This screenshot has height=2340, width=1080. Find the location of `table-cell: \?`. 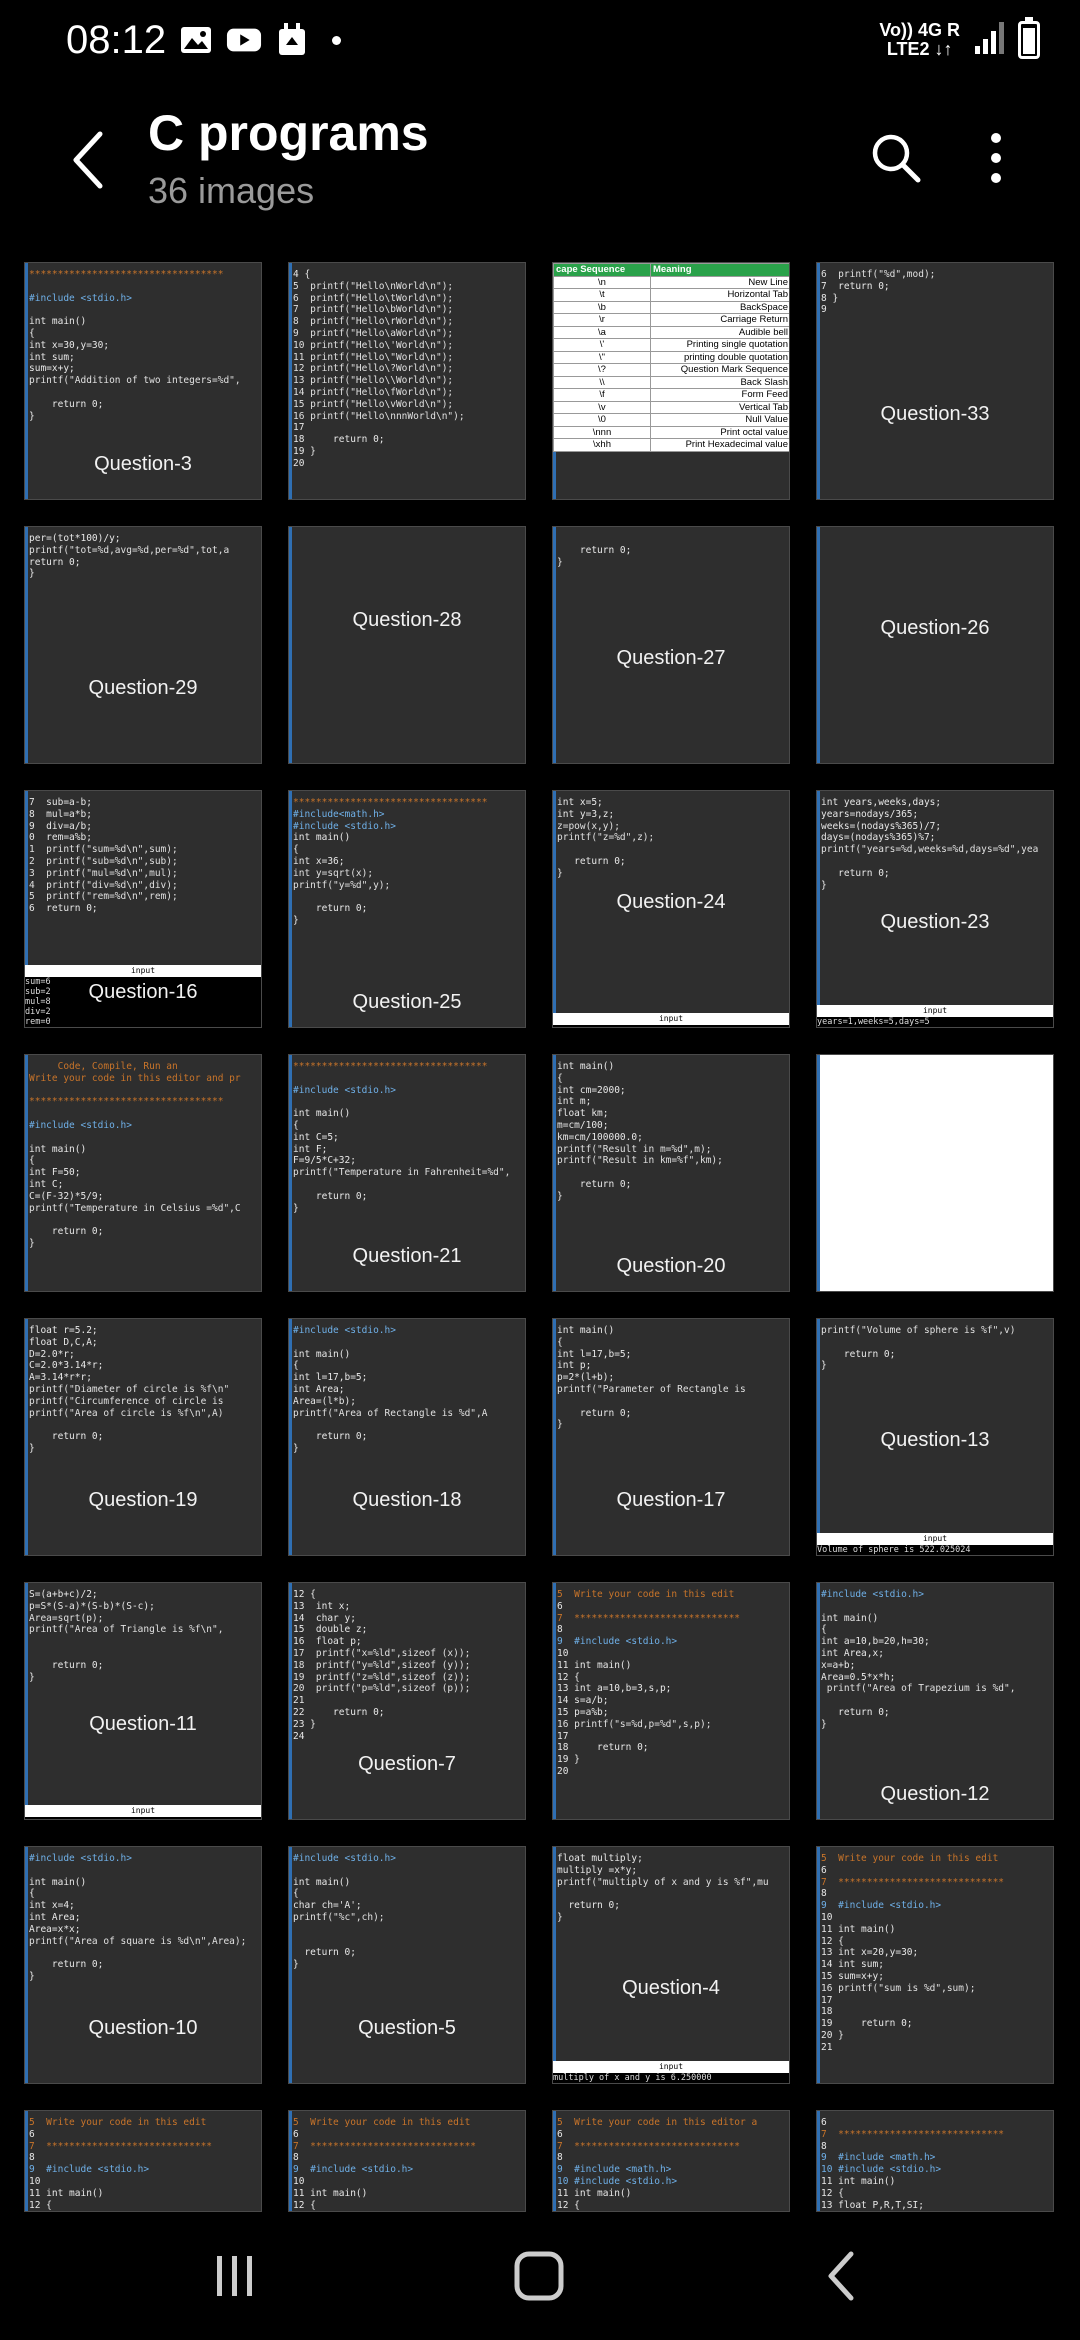

table-cell: \? is located at coordinates (602, 370).